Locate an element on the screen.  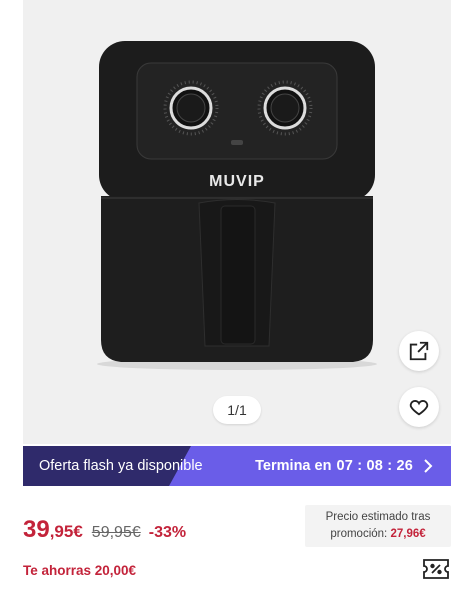
chevron-right-icon is located at coordinates (428, 466).